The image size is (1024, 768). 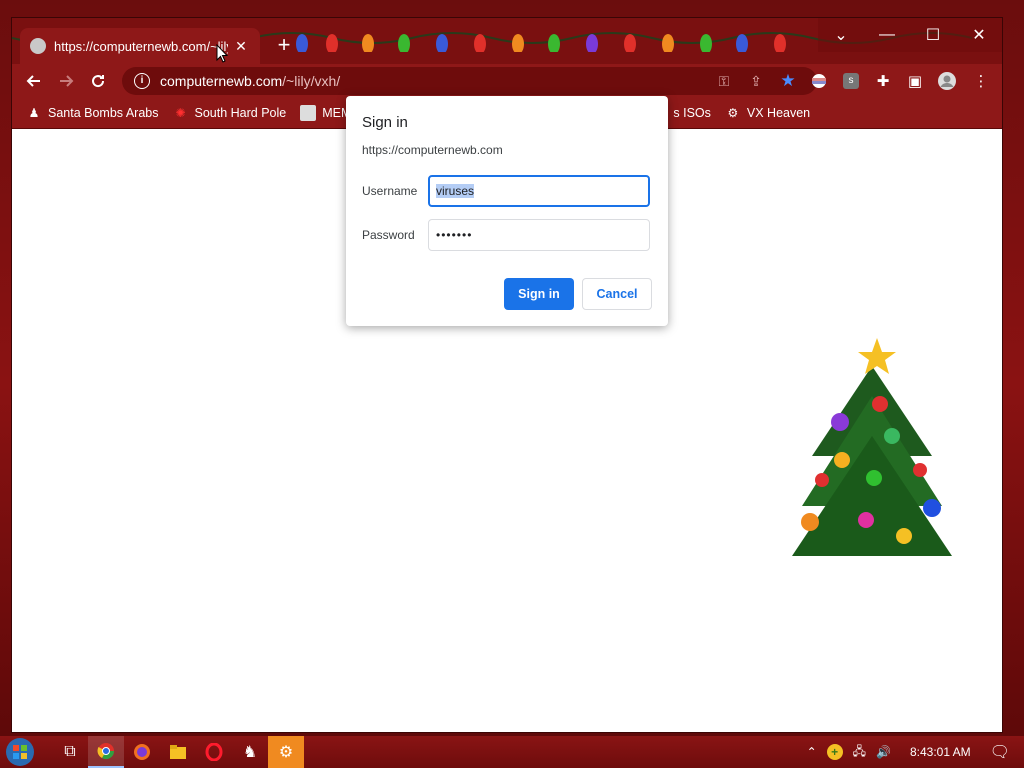 What do you see at coordinates (142, 81) in the screenshot?
I see `site-info-icon: i` at bounding box center [142, 81].